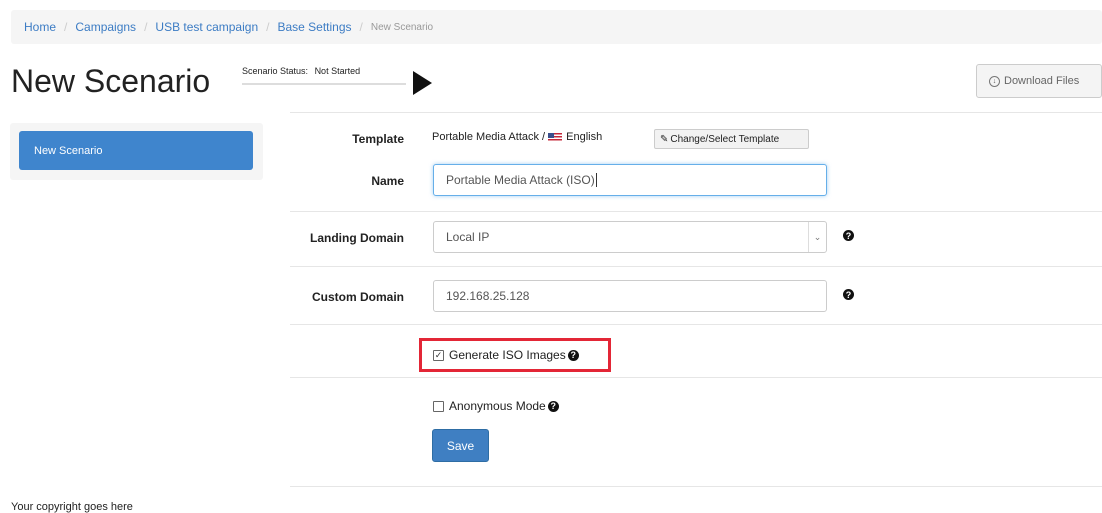 Image resolution: width=1102 pixels, height=513 pixels. Describe the element at coordinates (378, 139) in the screenshot. I see `template-label: Template` at that location.